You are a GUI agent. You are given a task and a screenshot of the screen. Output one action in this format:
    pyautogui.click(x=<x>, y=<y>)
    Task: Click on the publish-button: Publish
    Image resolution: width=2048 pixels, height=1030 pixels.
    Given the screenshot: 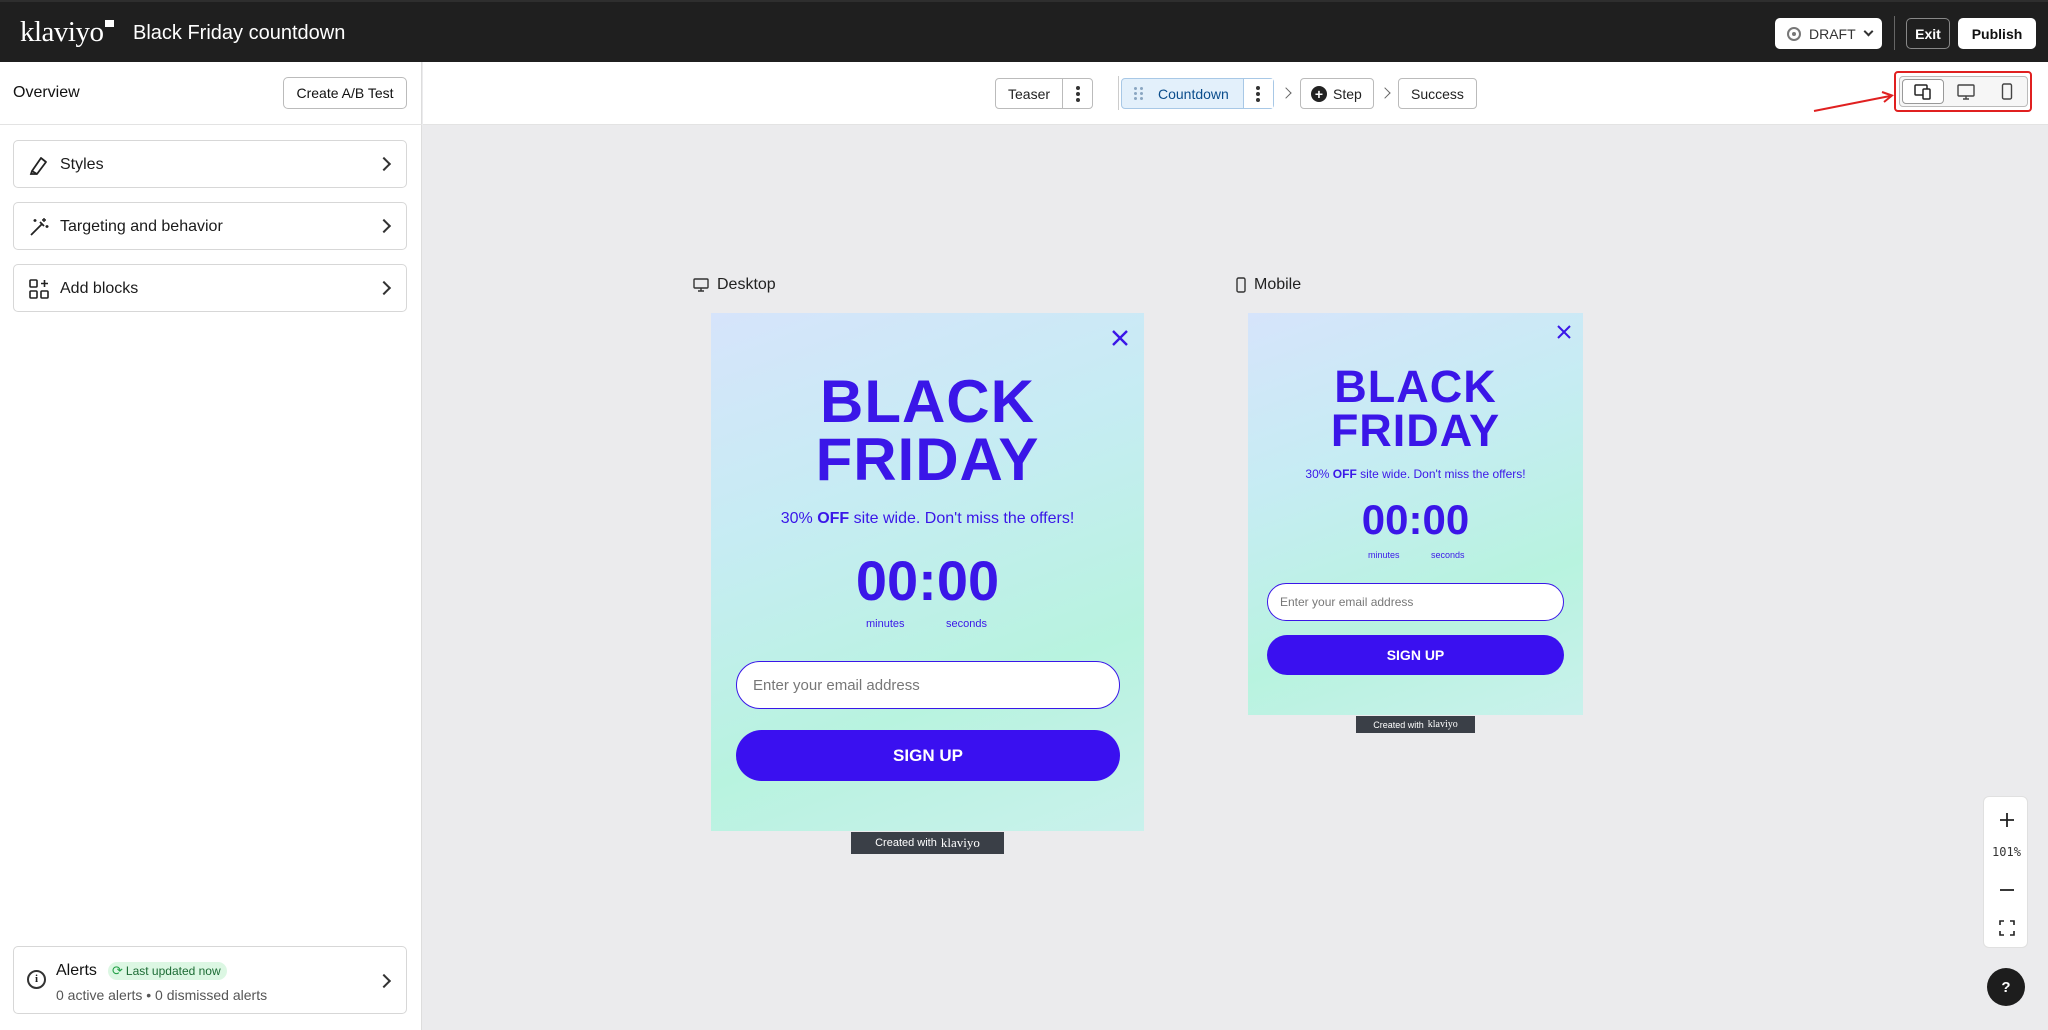 What is the action you would take?
    pyautogui.click(x=1997, y=33)
    